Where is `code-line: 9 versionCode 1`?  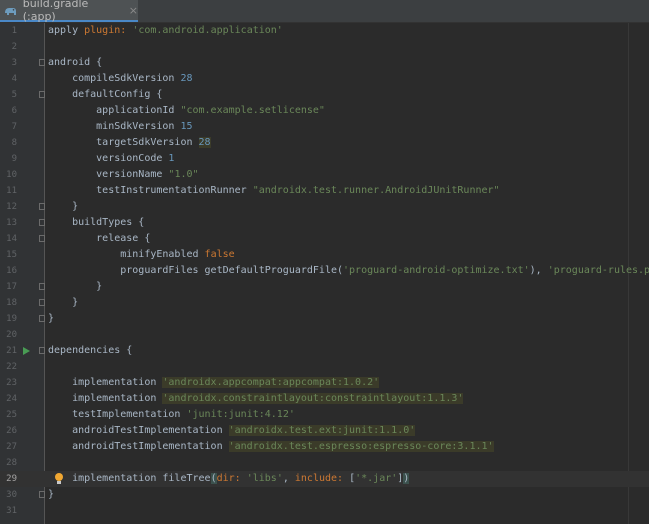 code-line: 9 versionCode 1 is located at coordinates (324, 159).